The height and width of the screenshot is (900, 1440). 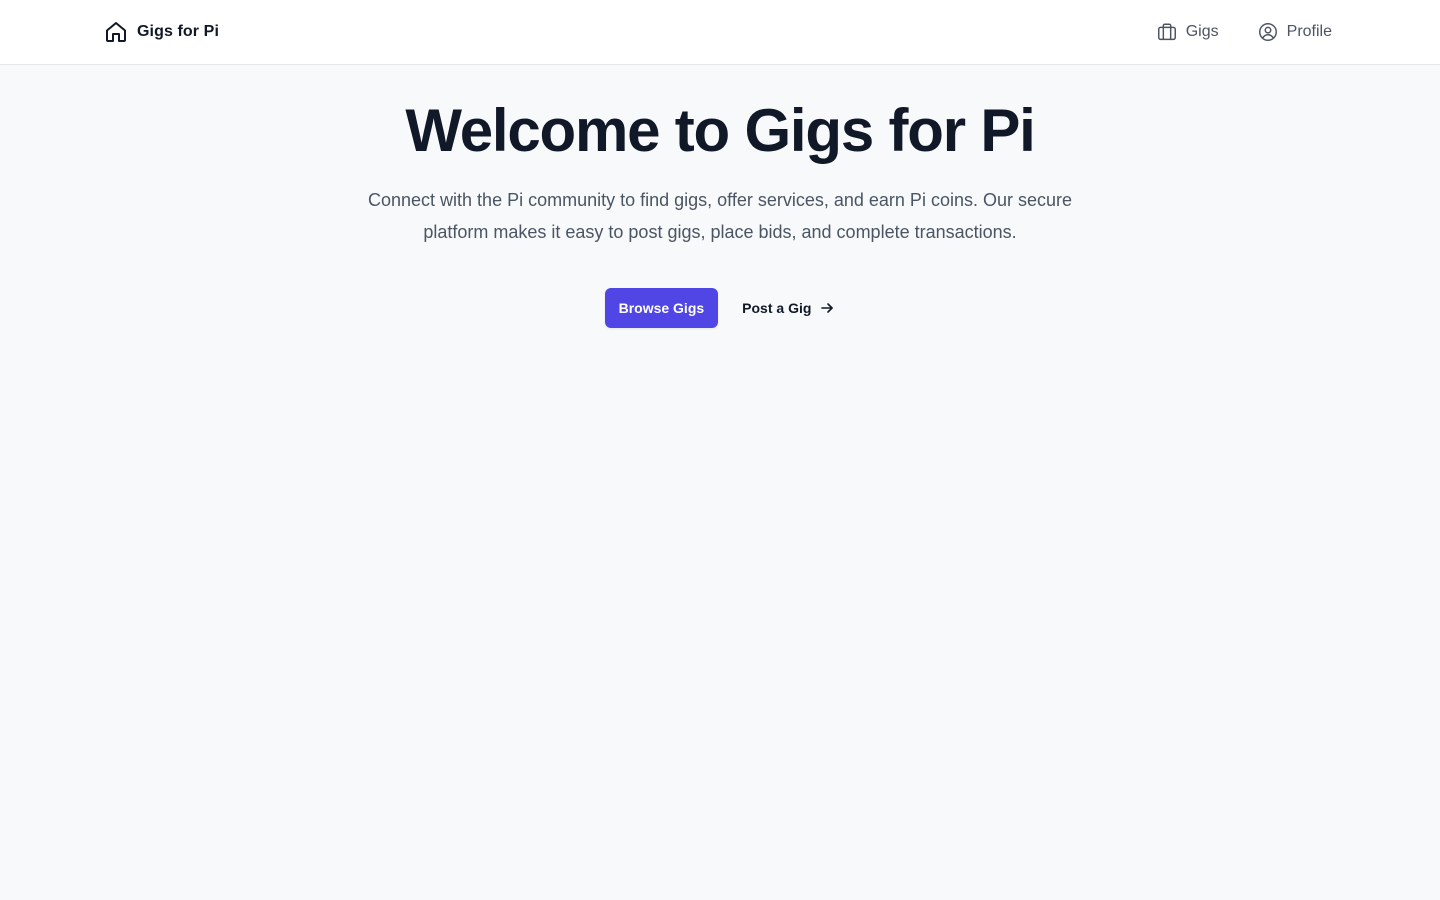 I want to click on top-navbar: Gigs for Pi Gigs Profile, so click(x=720, y=32).